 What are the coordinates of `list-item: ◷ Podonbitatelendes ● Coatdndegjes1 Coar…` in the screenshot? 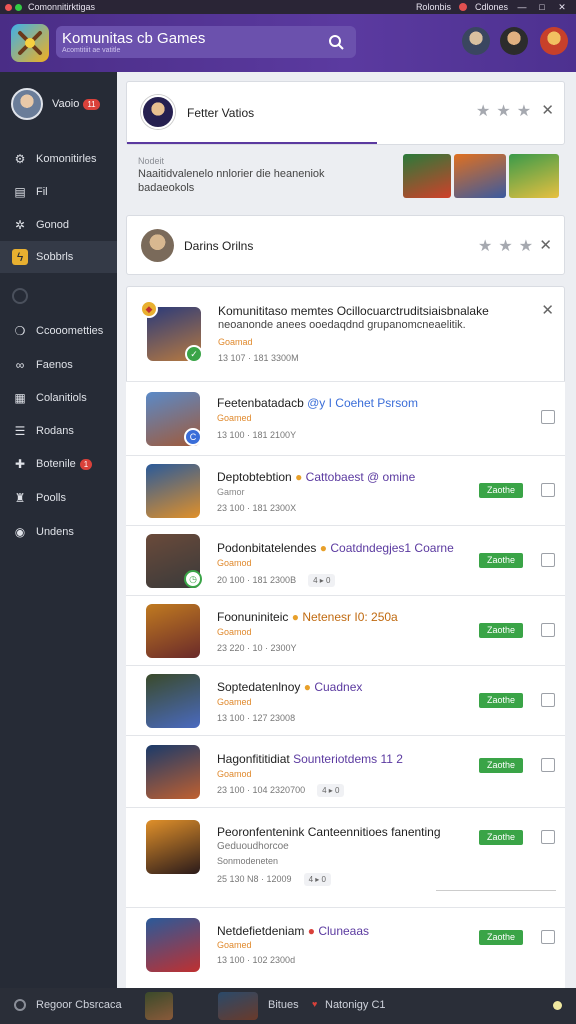 It's located at (345, 560).